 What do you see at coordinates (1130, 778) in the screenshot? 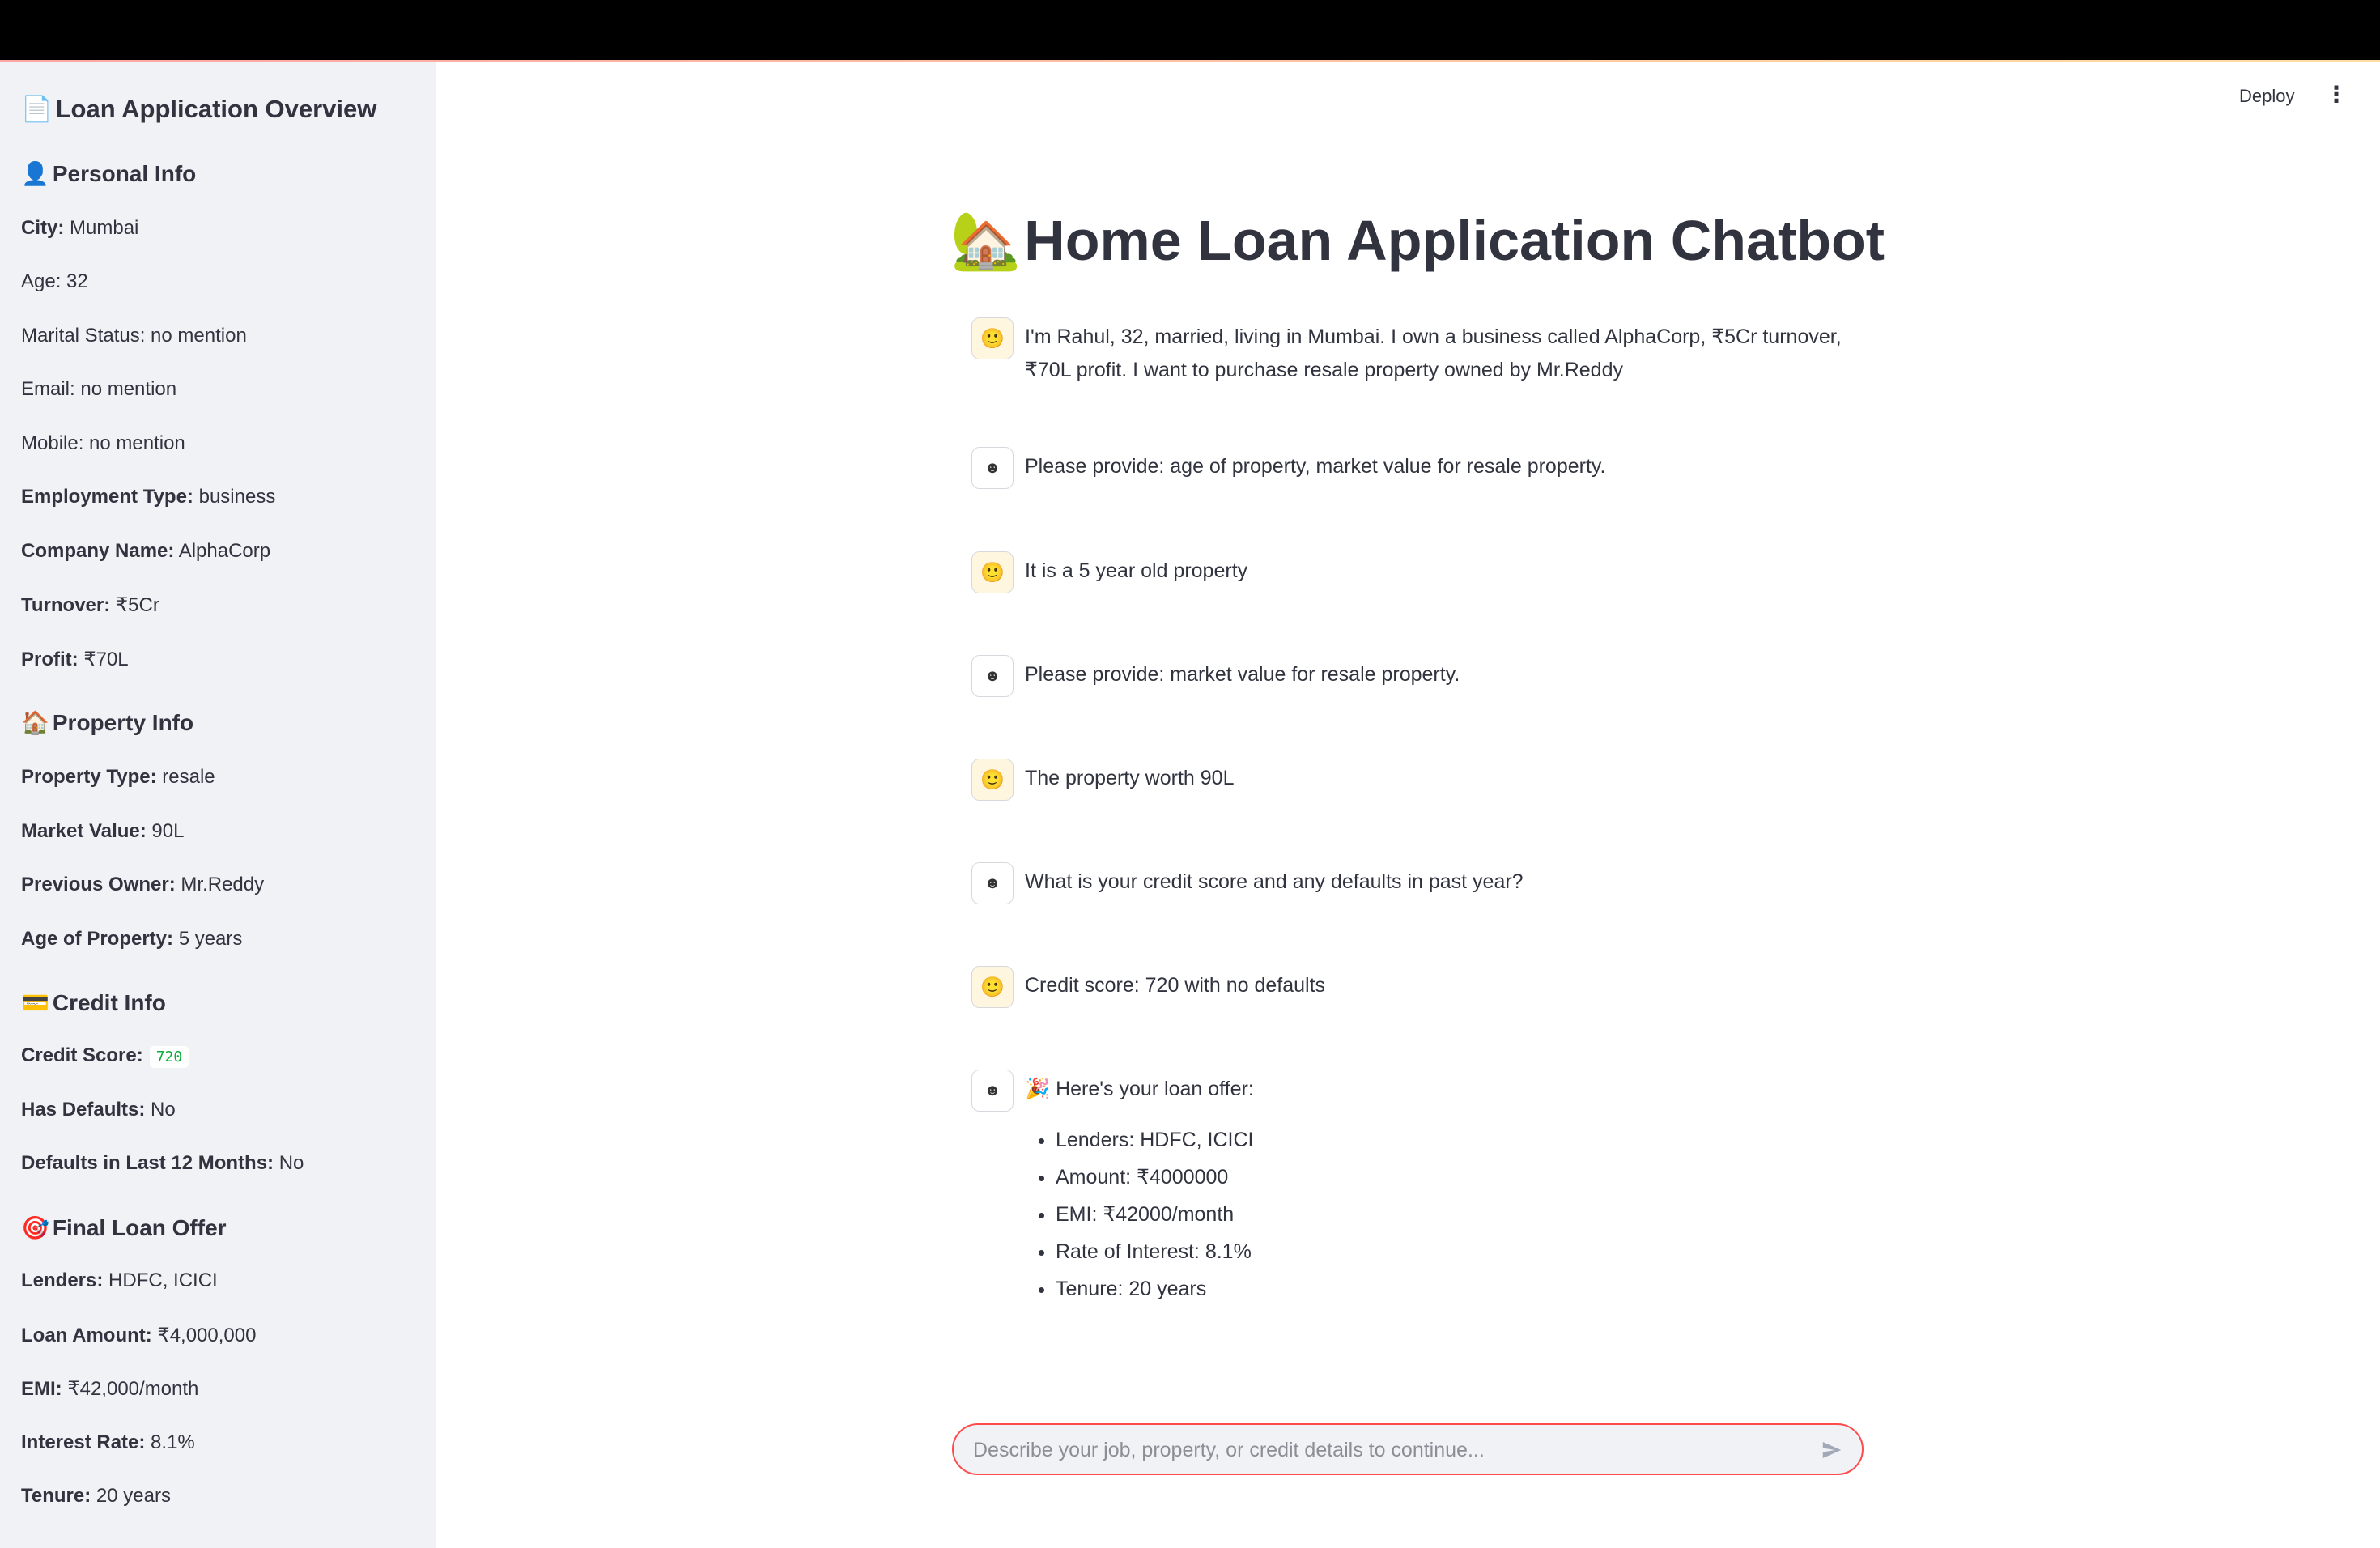
I see `message-text: The property worth 90L` at bounding box center [1130, 778].